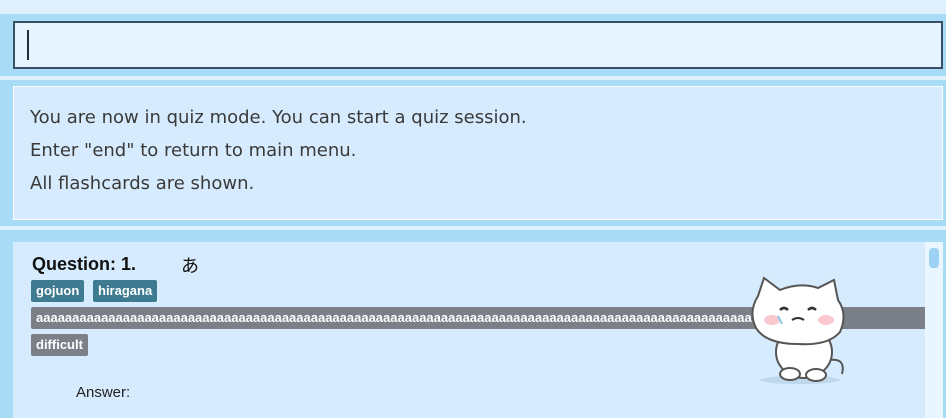 This screenshot has height=418, width=946. Describe the element at coordinates (473, 7) in the screenshot. I see `top-strip` at that location.